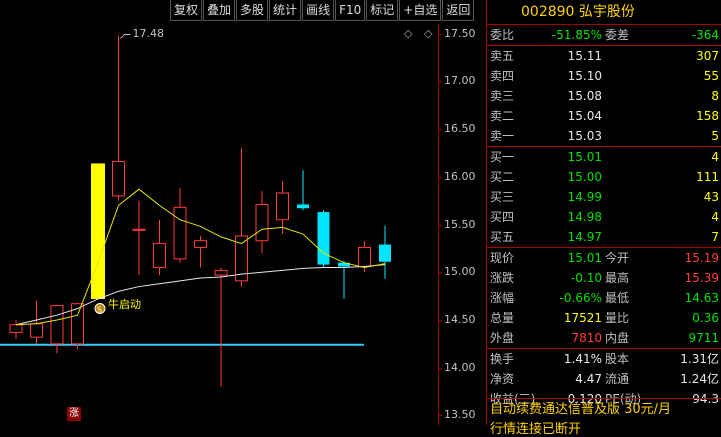 The image size is (721, 437). Describe the element at coordinates (460, 33) in the screenshot. I see `y-axis-tick-label: 17.50` at that location.